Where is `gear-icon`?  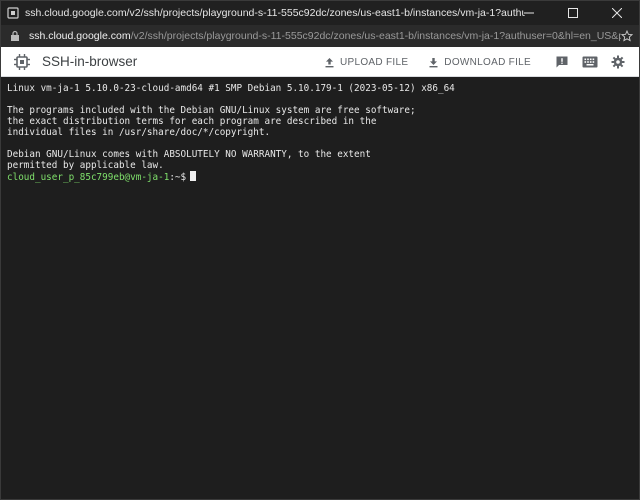 gear-icon is located at coordinates (618, 62).